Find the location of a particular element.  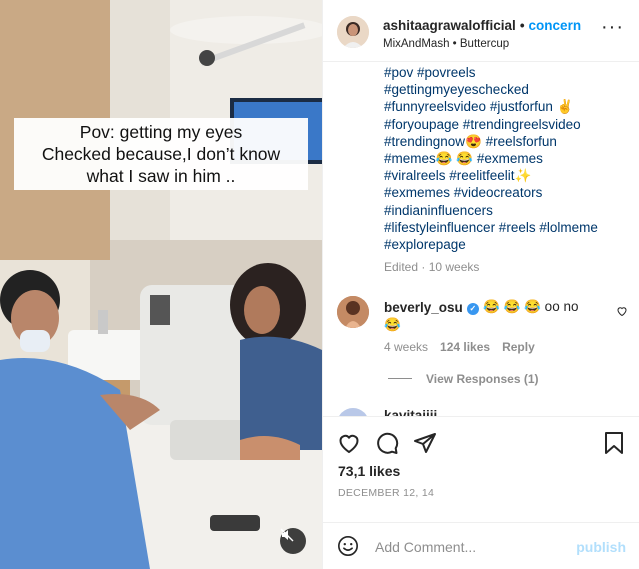

caption-line-1: Pov: getting my eyes is located at coordinates (161, 132).